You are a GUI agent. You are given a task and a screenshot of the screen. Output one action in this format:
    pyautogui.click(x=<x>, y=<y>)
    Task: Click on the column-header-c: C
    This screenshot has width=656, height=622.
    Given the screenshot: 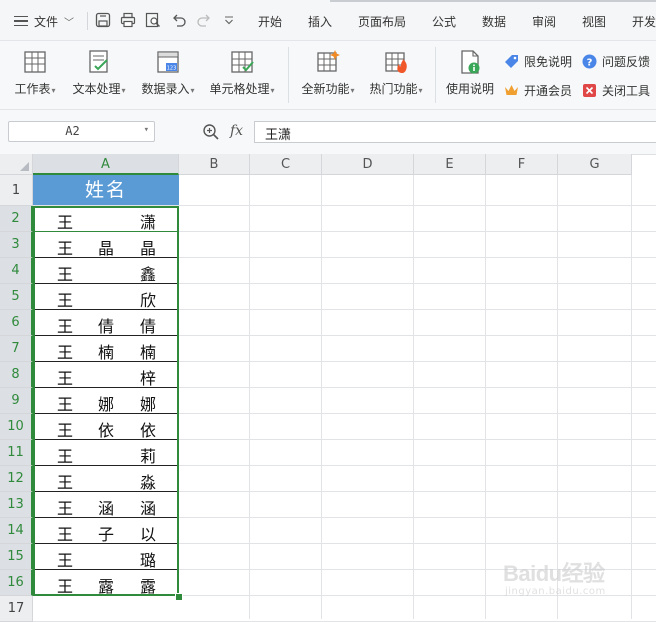 What is the action you would take?
    pyautogui.click(x=286, y=164)
    